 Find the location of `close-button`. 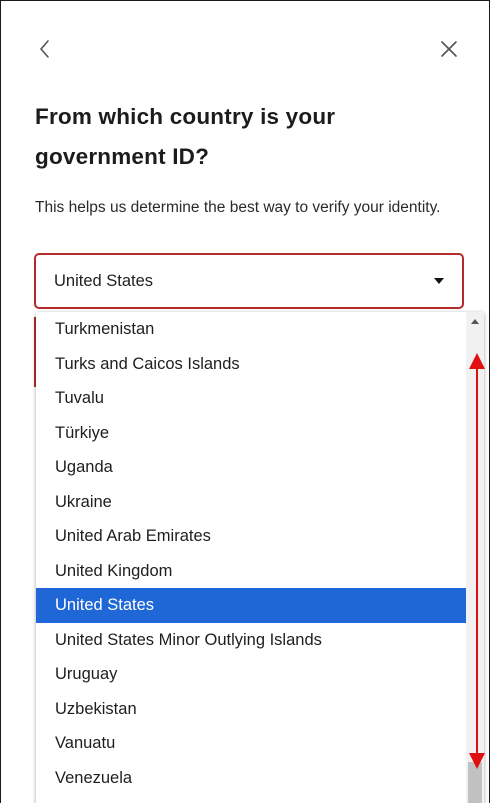

close-button is located at coordinates (449, 49).